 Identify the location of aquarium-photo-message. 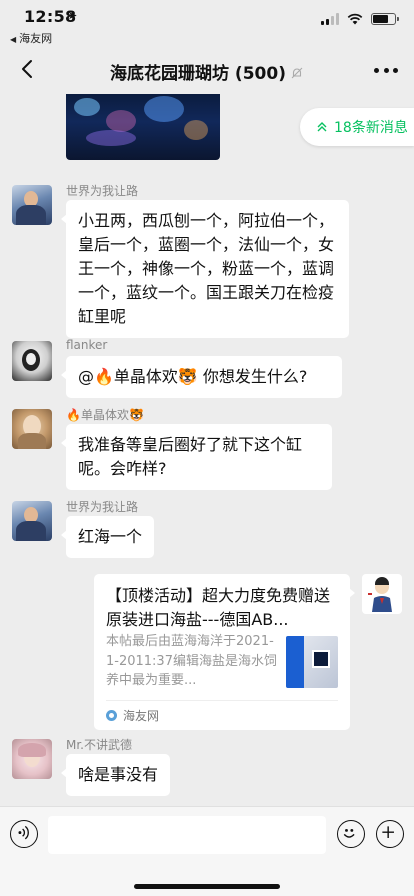
(143, 127).